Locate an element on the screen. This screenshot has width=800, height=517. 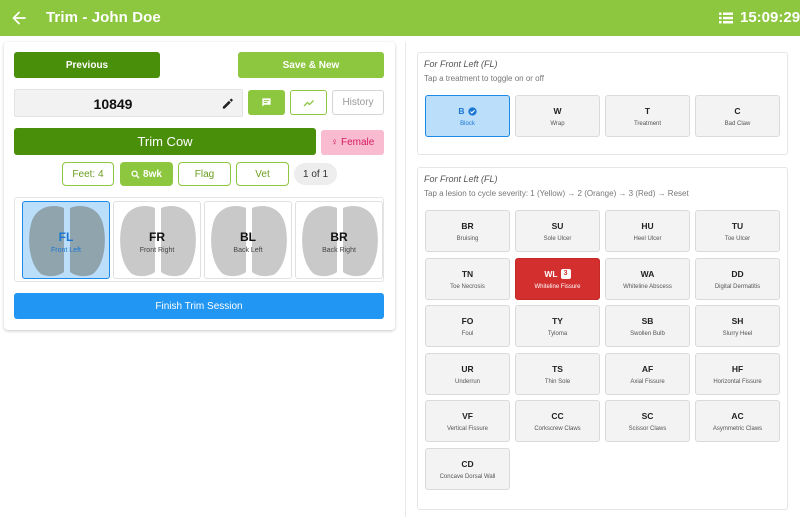
finish-trim-button: Finish Trim Session is located at coordinates (199, 306).